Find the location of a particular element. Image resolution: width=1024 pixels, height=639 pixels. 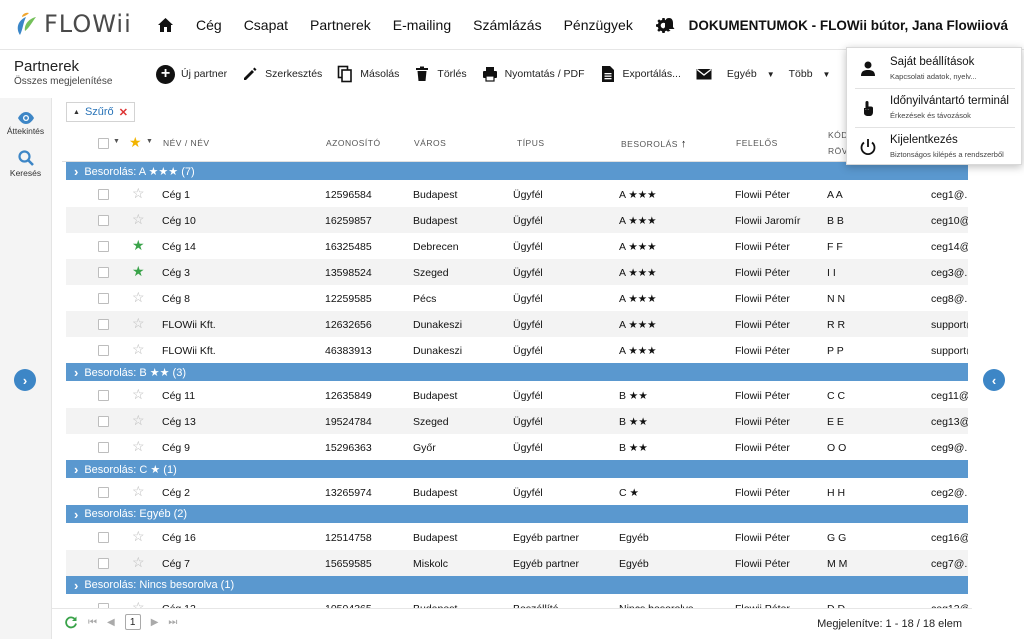

col-name: NÉV / NÉV is located at coordinates (186, 143).